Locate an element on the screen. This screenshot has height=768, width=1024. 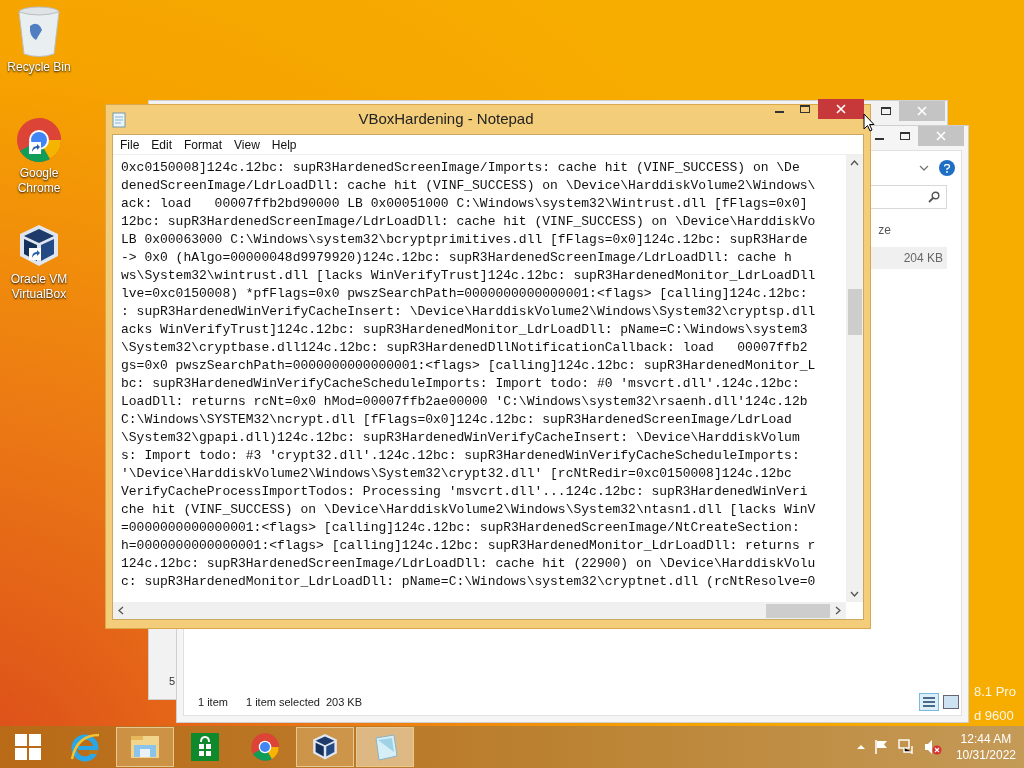
notepad-icon is located at coordinates (119, 119).